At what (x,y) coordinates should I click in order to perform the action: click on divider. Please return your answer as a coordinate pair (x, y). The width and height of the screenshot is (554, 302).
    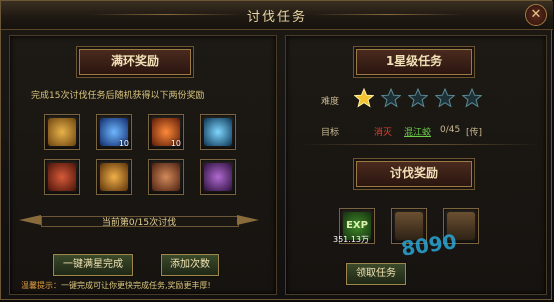
    Looking at the image, I should click on (421, 144).